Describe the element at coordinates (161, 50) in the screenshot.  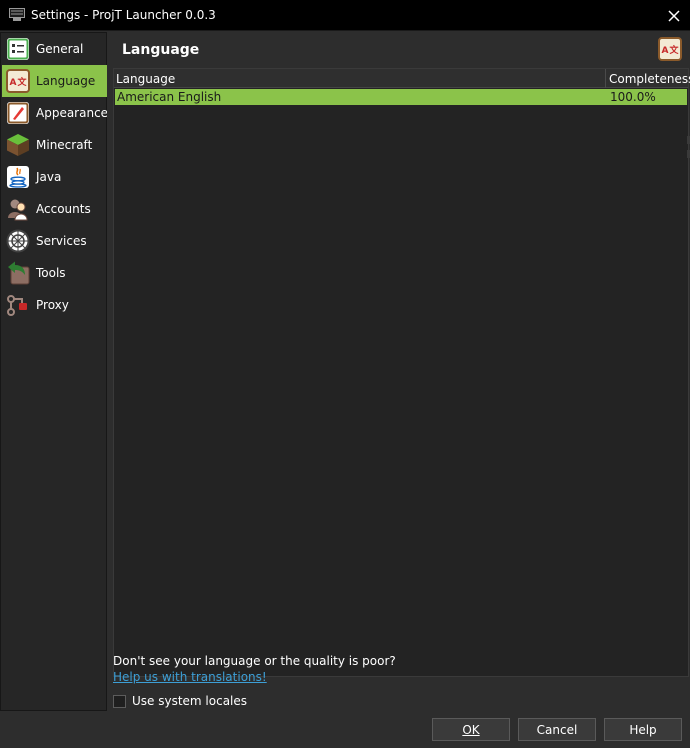
I see `page-title: Language` at that location.